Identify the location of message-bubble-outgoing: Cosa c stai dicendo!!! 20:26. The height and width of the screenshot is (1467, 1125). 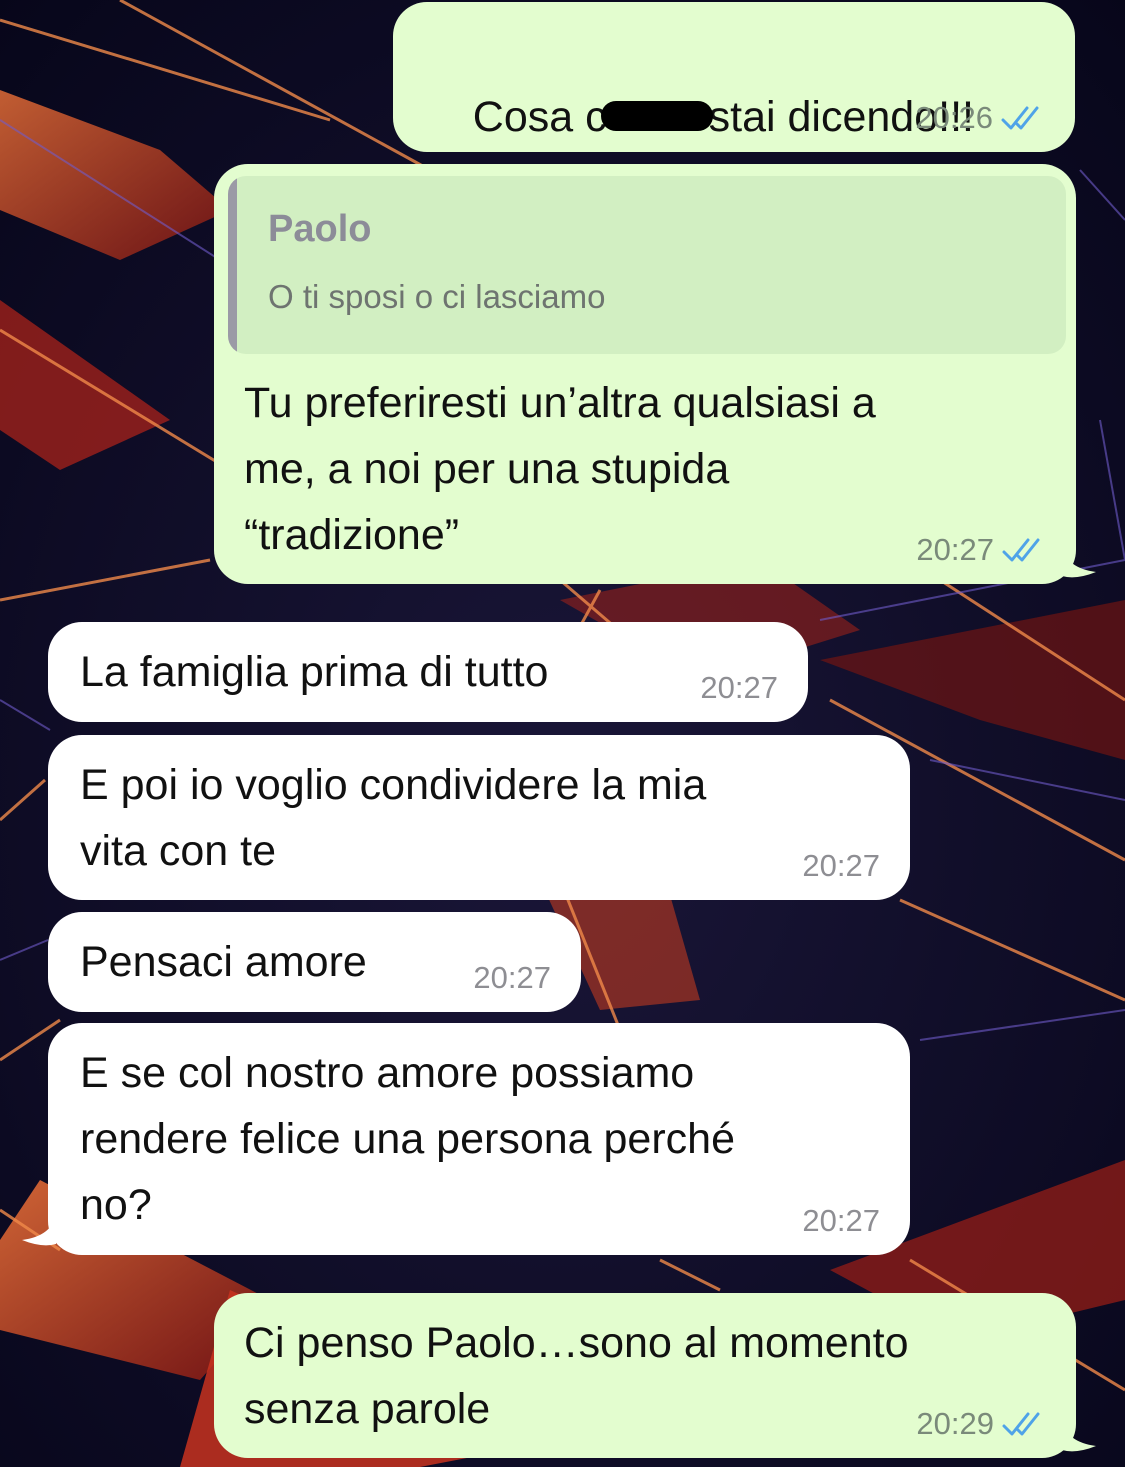
(734, 77).